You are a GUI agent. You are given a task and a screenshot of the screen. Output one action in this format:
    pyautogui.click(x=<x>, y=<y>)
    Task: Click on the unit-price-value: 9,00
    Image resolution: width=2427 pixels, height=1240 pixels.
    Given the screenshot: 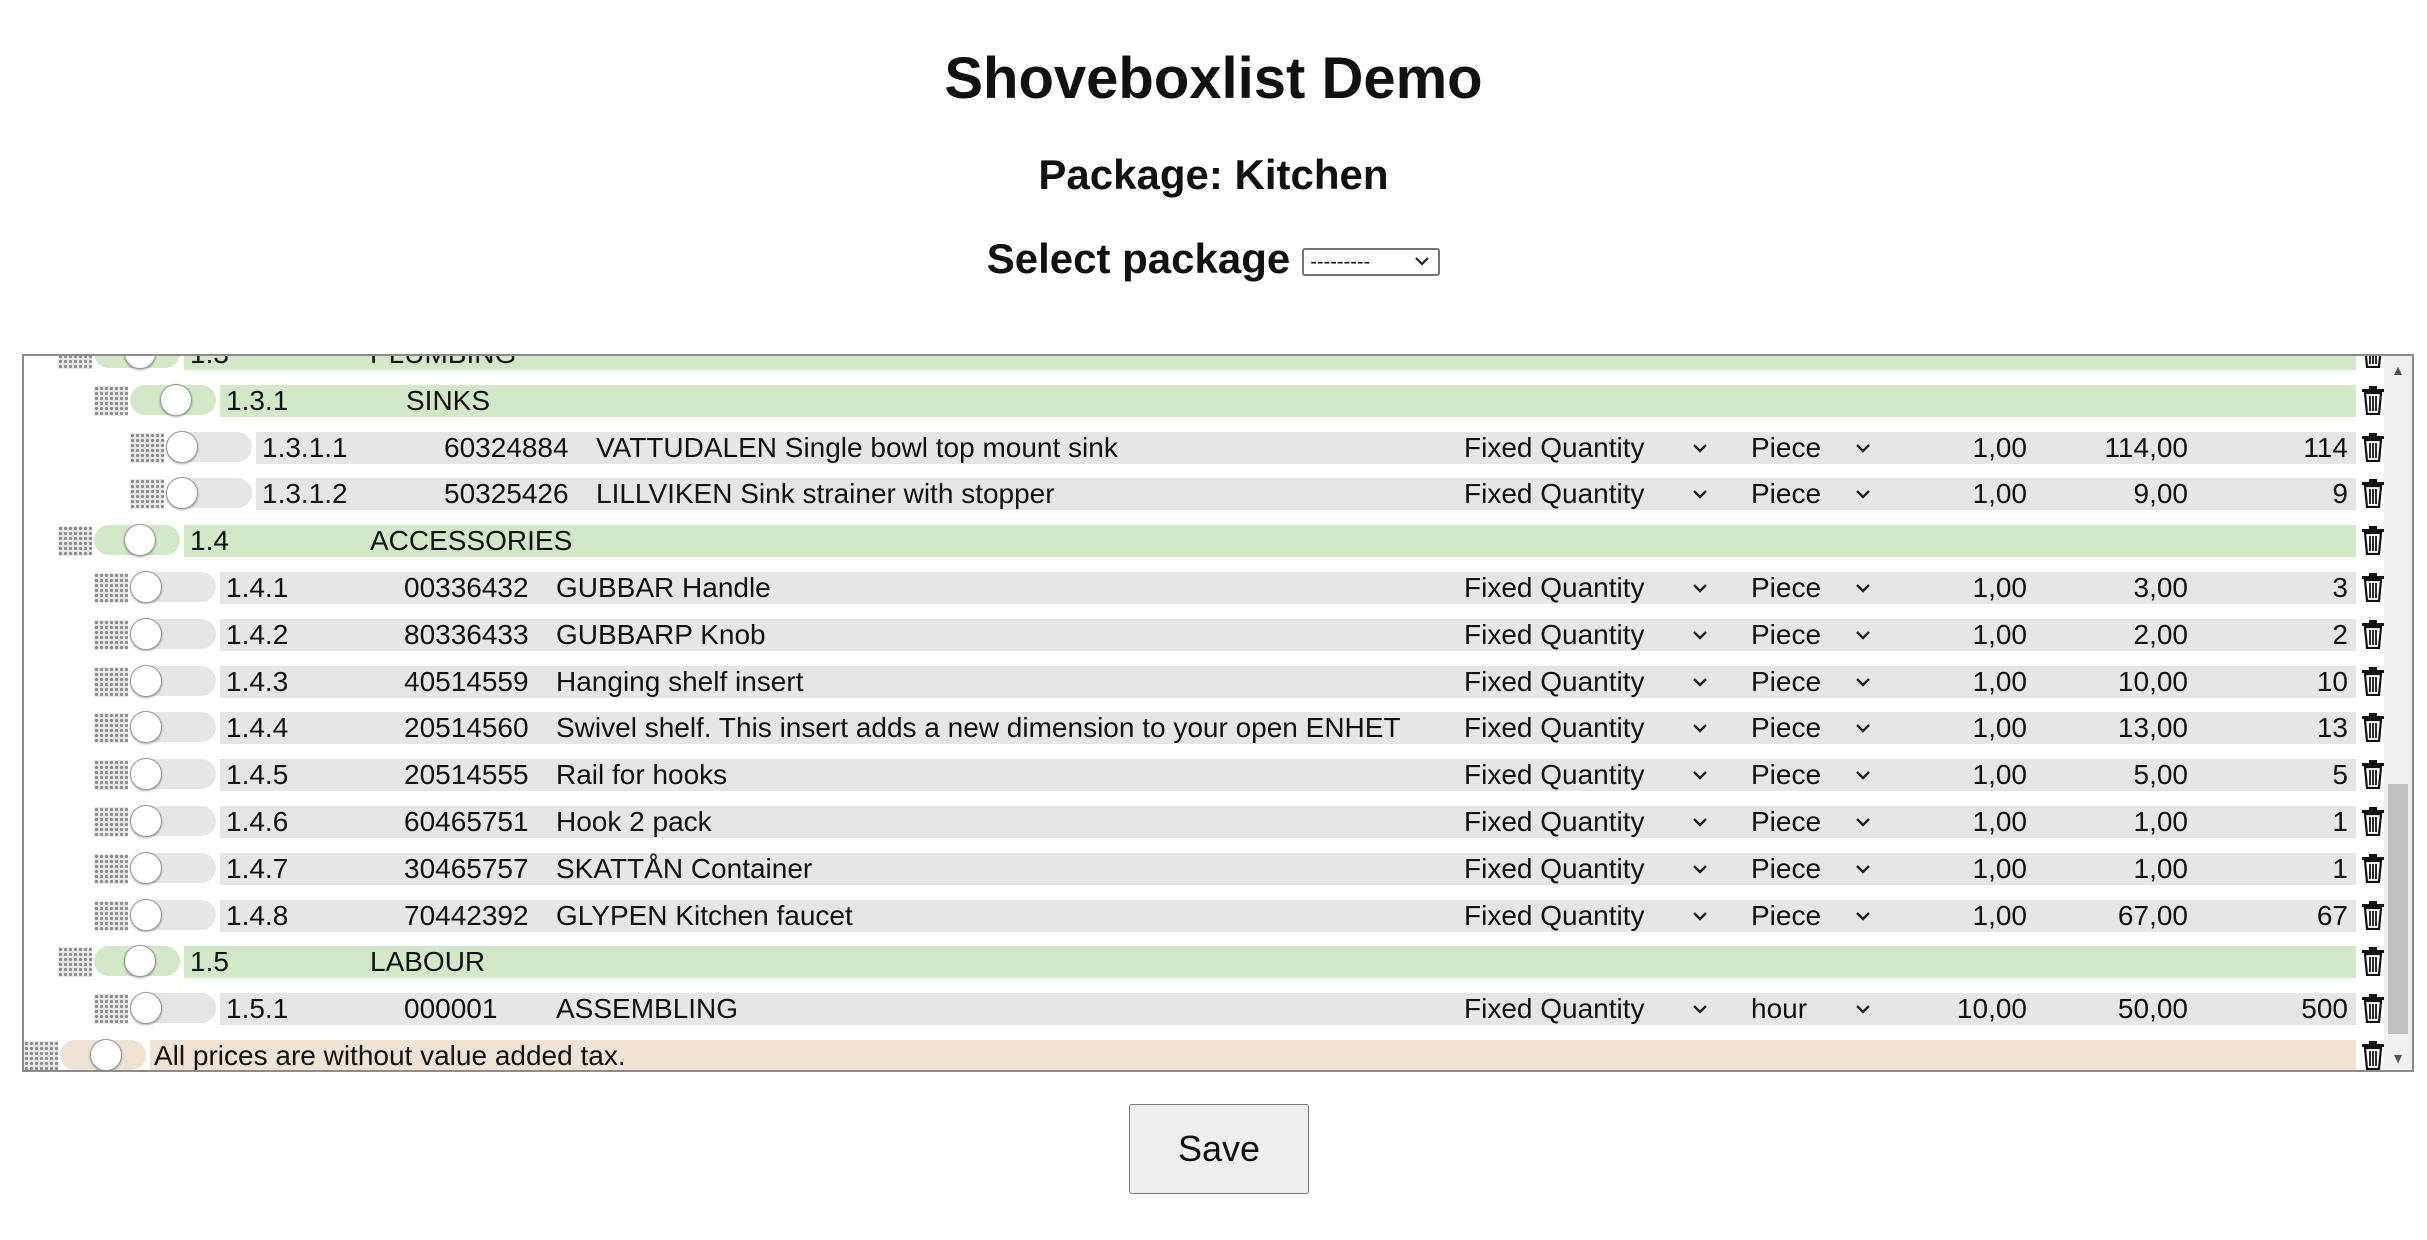 What is the action you would take?
    pyautogui.click(x=2161, y=494)
    